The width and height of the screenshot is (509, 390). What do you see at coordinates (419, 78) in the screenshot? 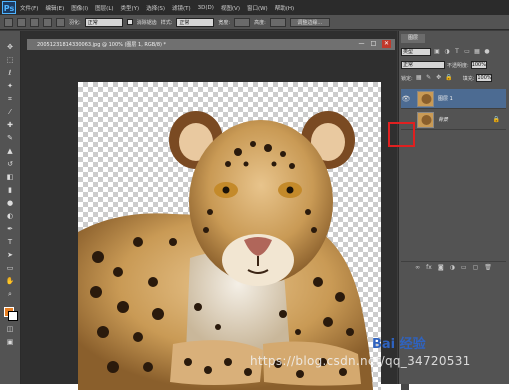
I see `lock-transparent-icon: ▦` at bounding box center [419, 78].